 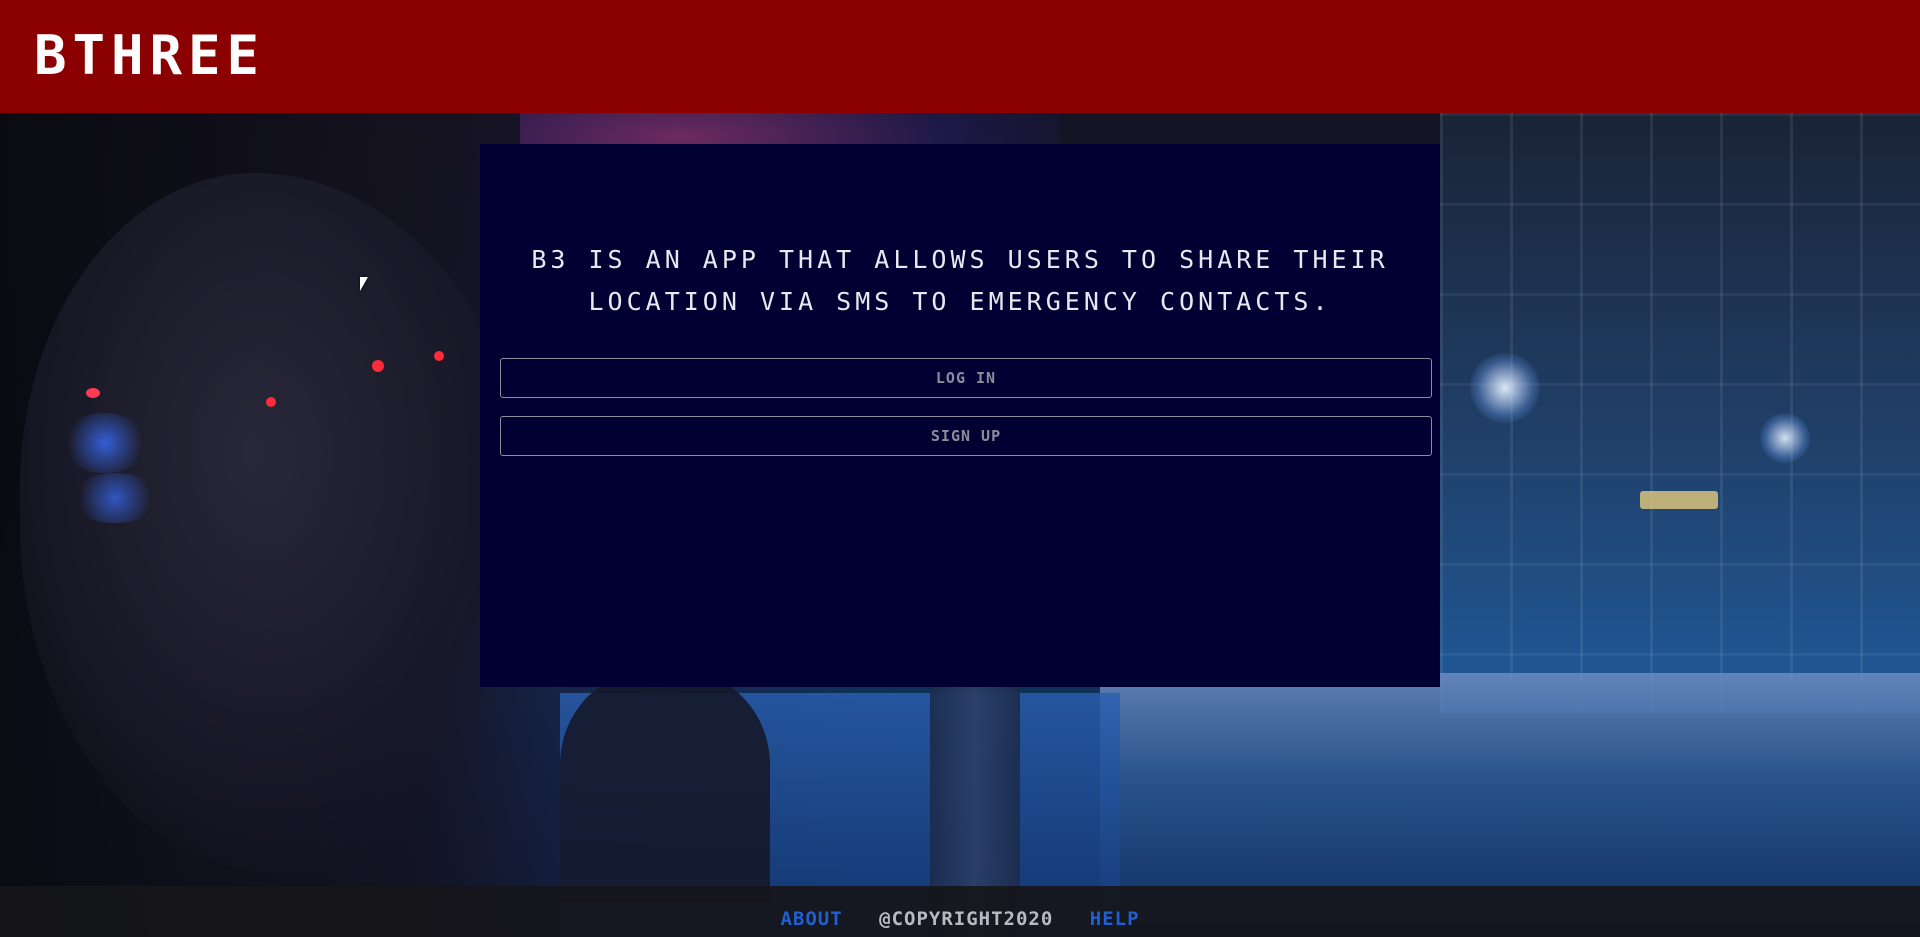 What do you see at coordinates (149, 56) in the screenshot?
I see `app-logo: BTHREE` at bounding box center [149, 56].